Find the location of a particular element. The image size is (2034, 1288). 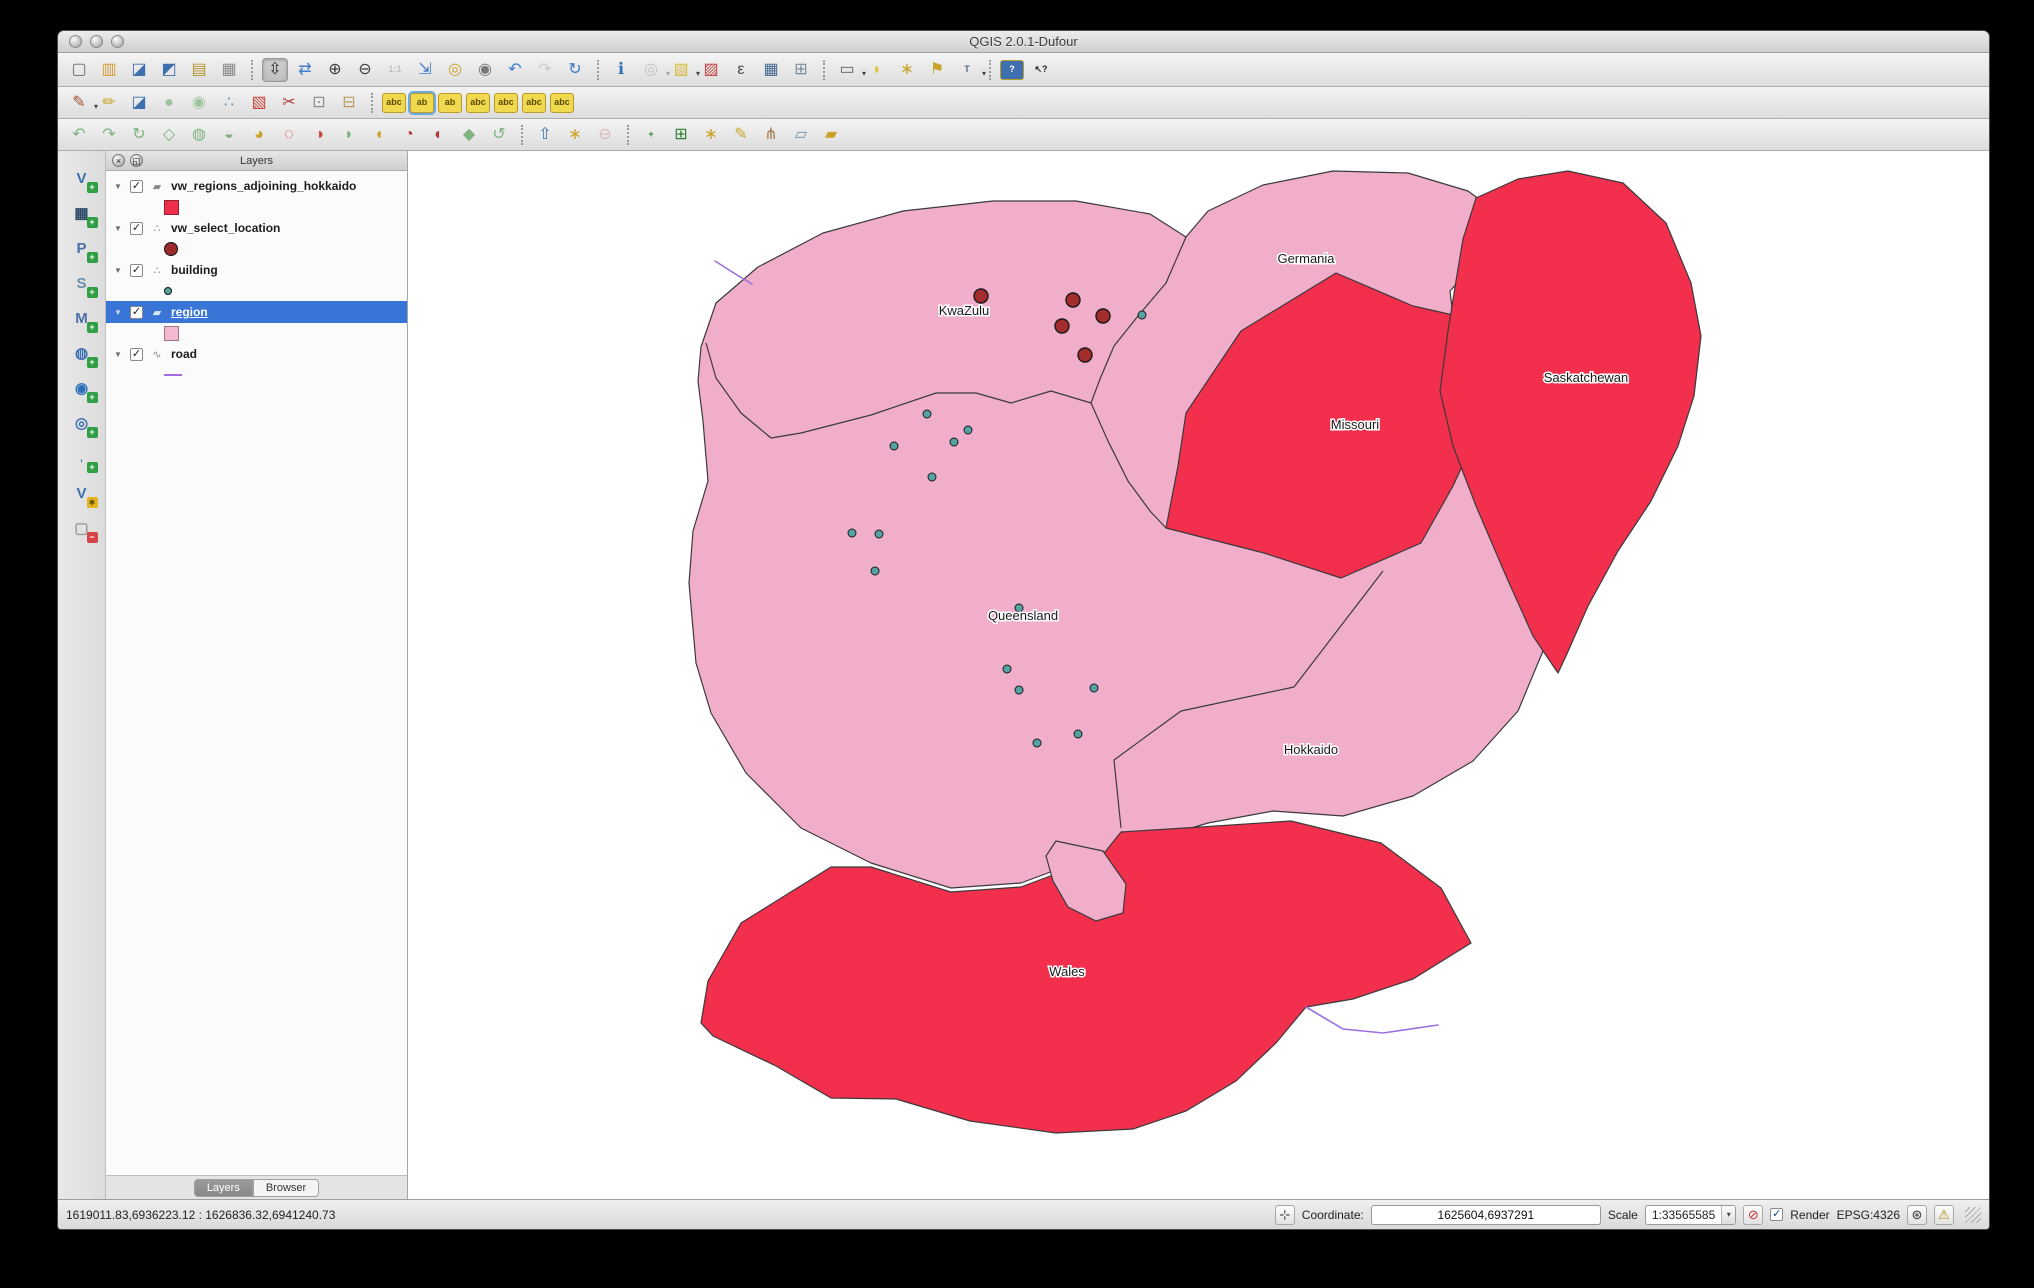

node-tool-icon: ∴ is located at coordinates (229, 103).